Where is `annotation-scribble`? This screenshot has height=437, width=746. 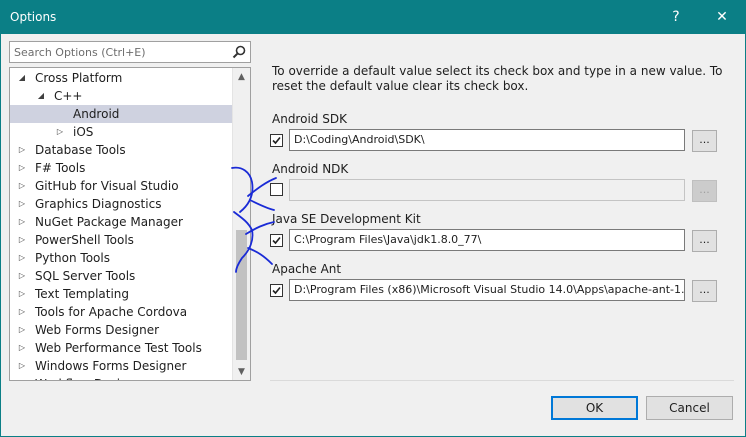
annotation-scribble is located at coordinates (254, 219).